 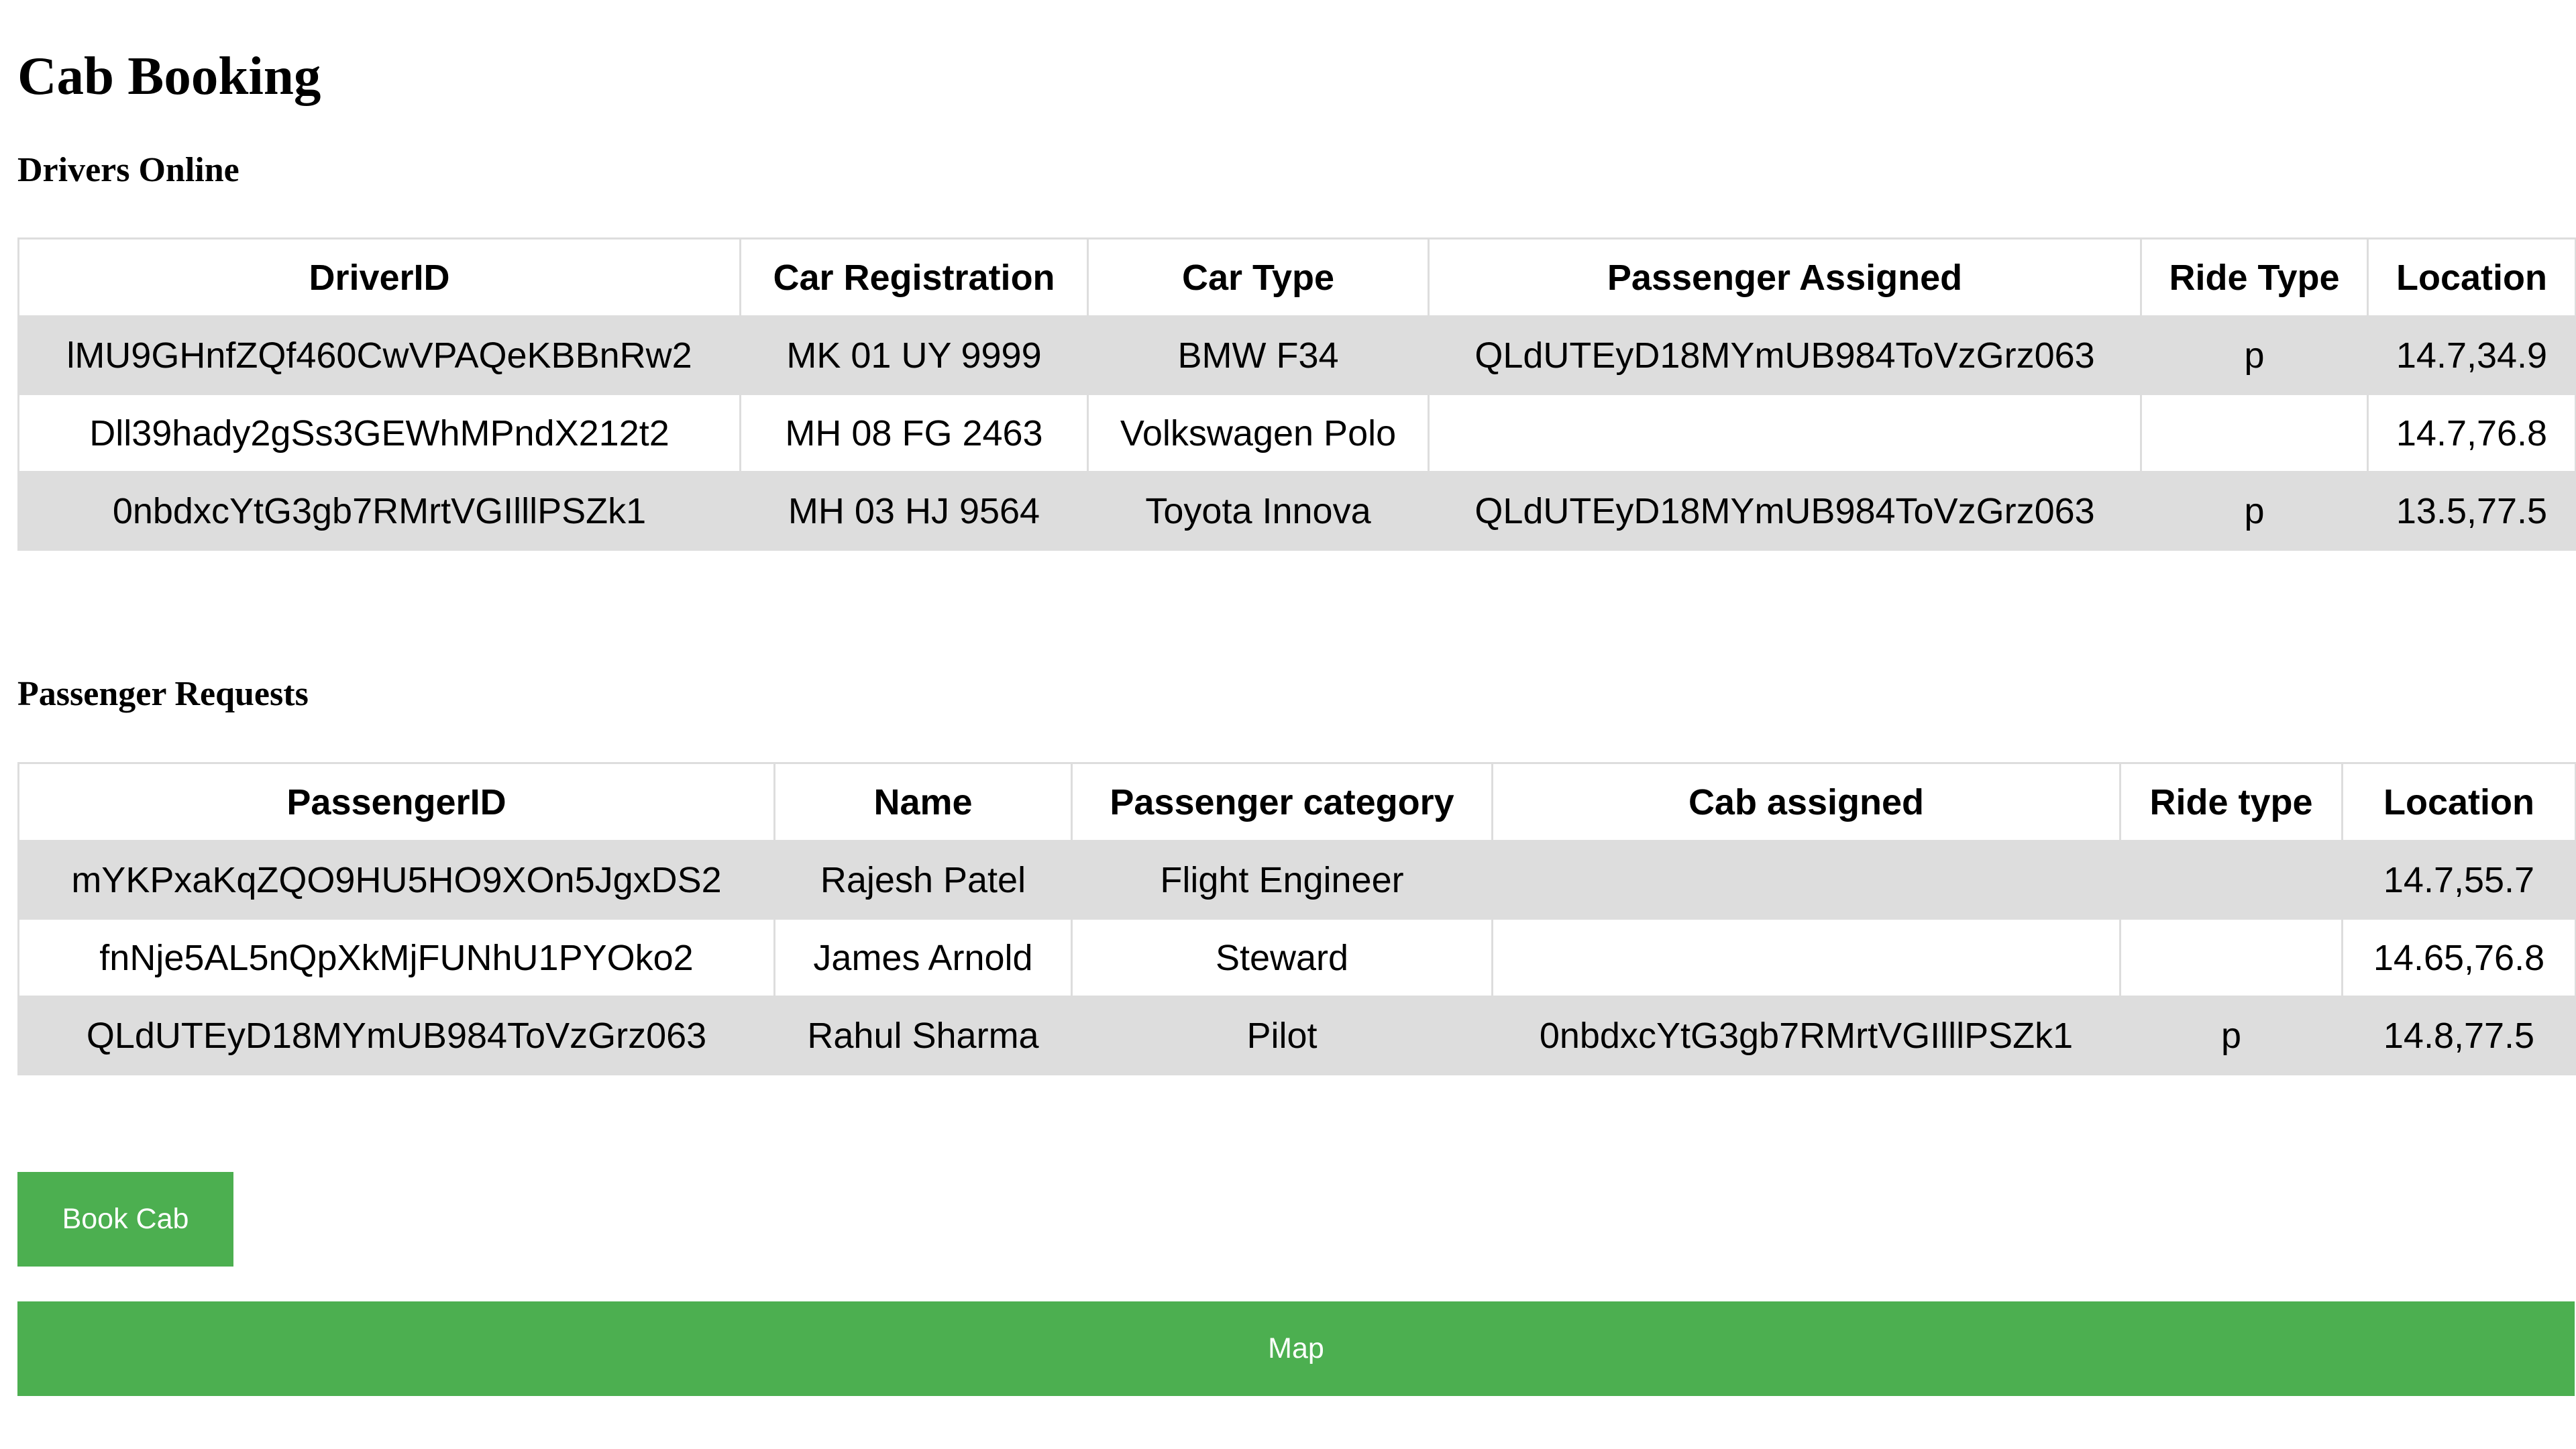 What do you see at coordinates (2254, 277) in the screenshot?
I see `column-header-ride-type: Ride Type` at bounding box center [2254, 277].